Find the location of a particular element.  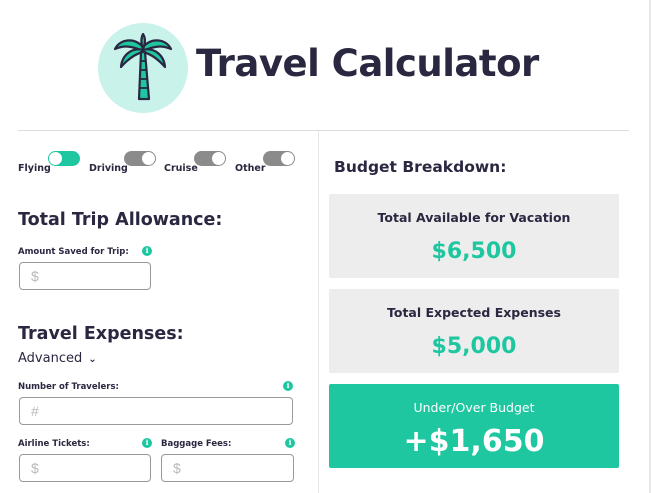

mode-label-flying: Flying is located at coordinates (34, 168).